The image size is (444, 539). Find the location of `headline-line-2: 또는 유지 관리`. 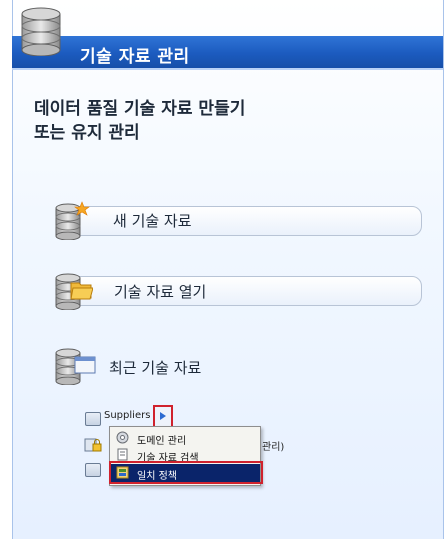

headline-line-2: 또는 유지 관리 is located at coordinates (87, 133).